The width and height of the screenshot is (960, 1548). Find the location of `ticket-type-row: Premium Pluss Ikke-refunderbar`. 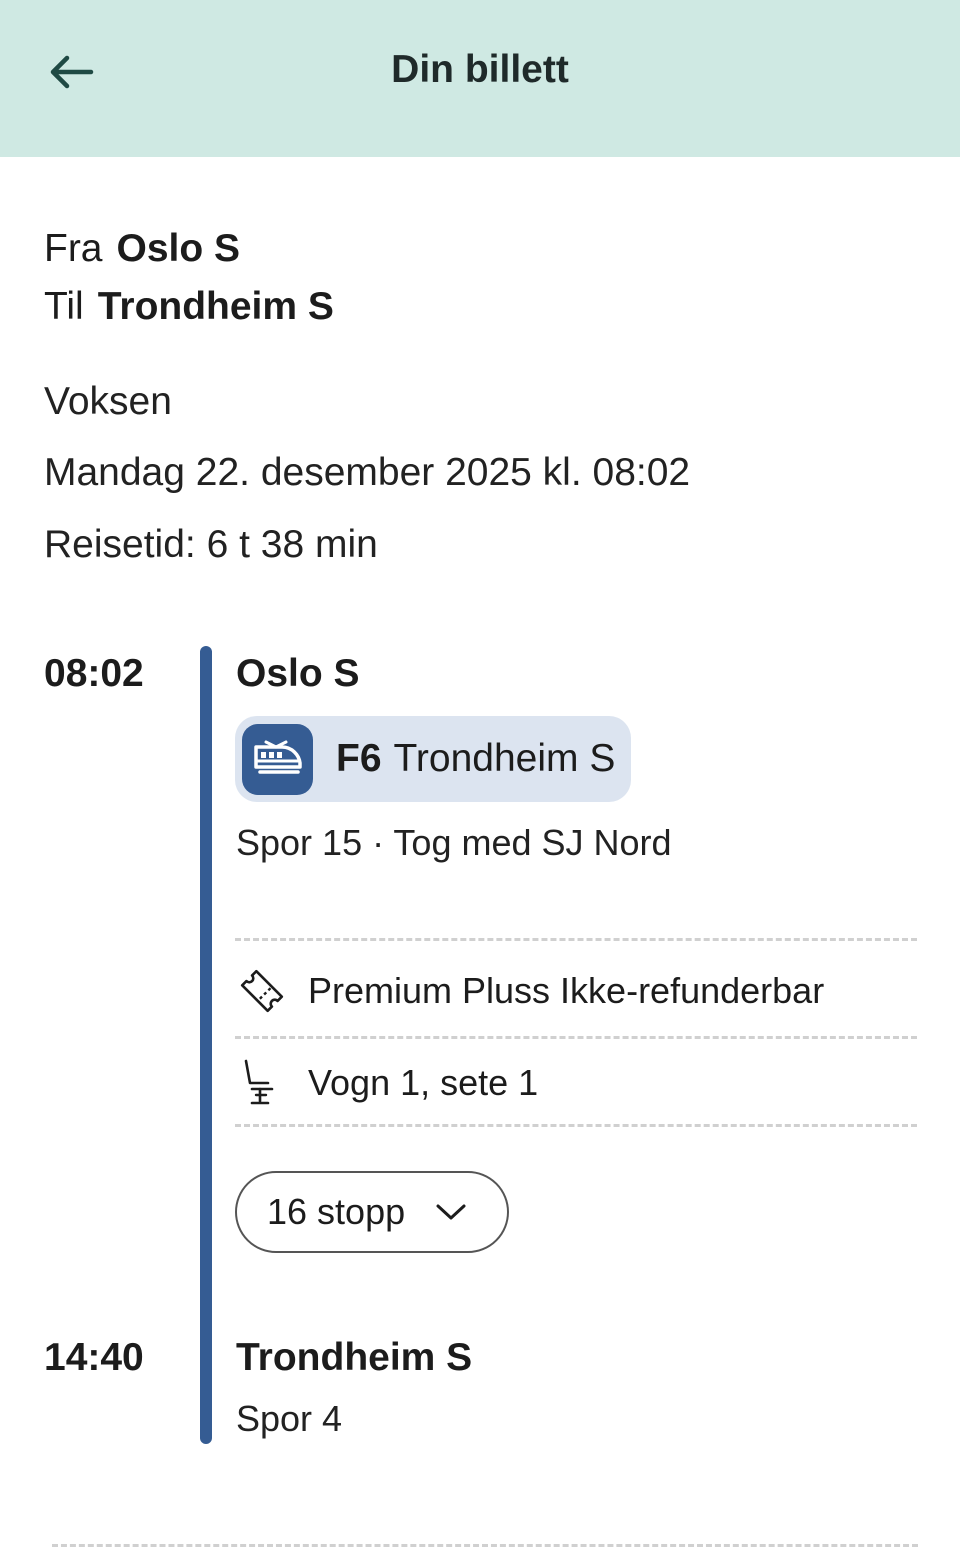

ticket-type-row: Premium Pluss Ikke-refunderbar is located at coordinates (530, 991).